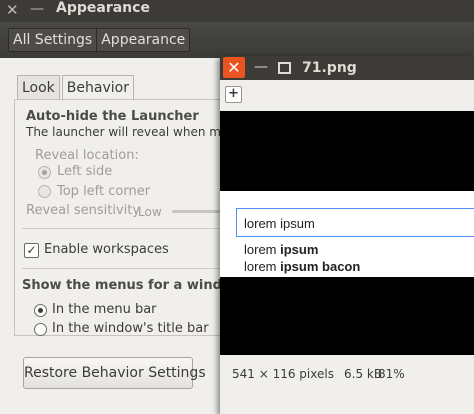 This screenshot has width=474, height=414. I want to click on image-suggestion: lorem ipsum, so click(281, 249).